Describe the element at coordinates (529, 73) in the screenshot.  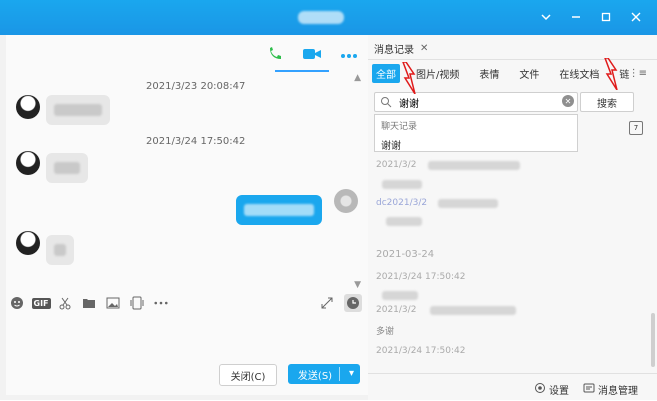
I see `filter-file: 文件` at that location.